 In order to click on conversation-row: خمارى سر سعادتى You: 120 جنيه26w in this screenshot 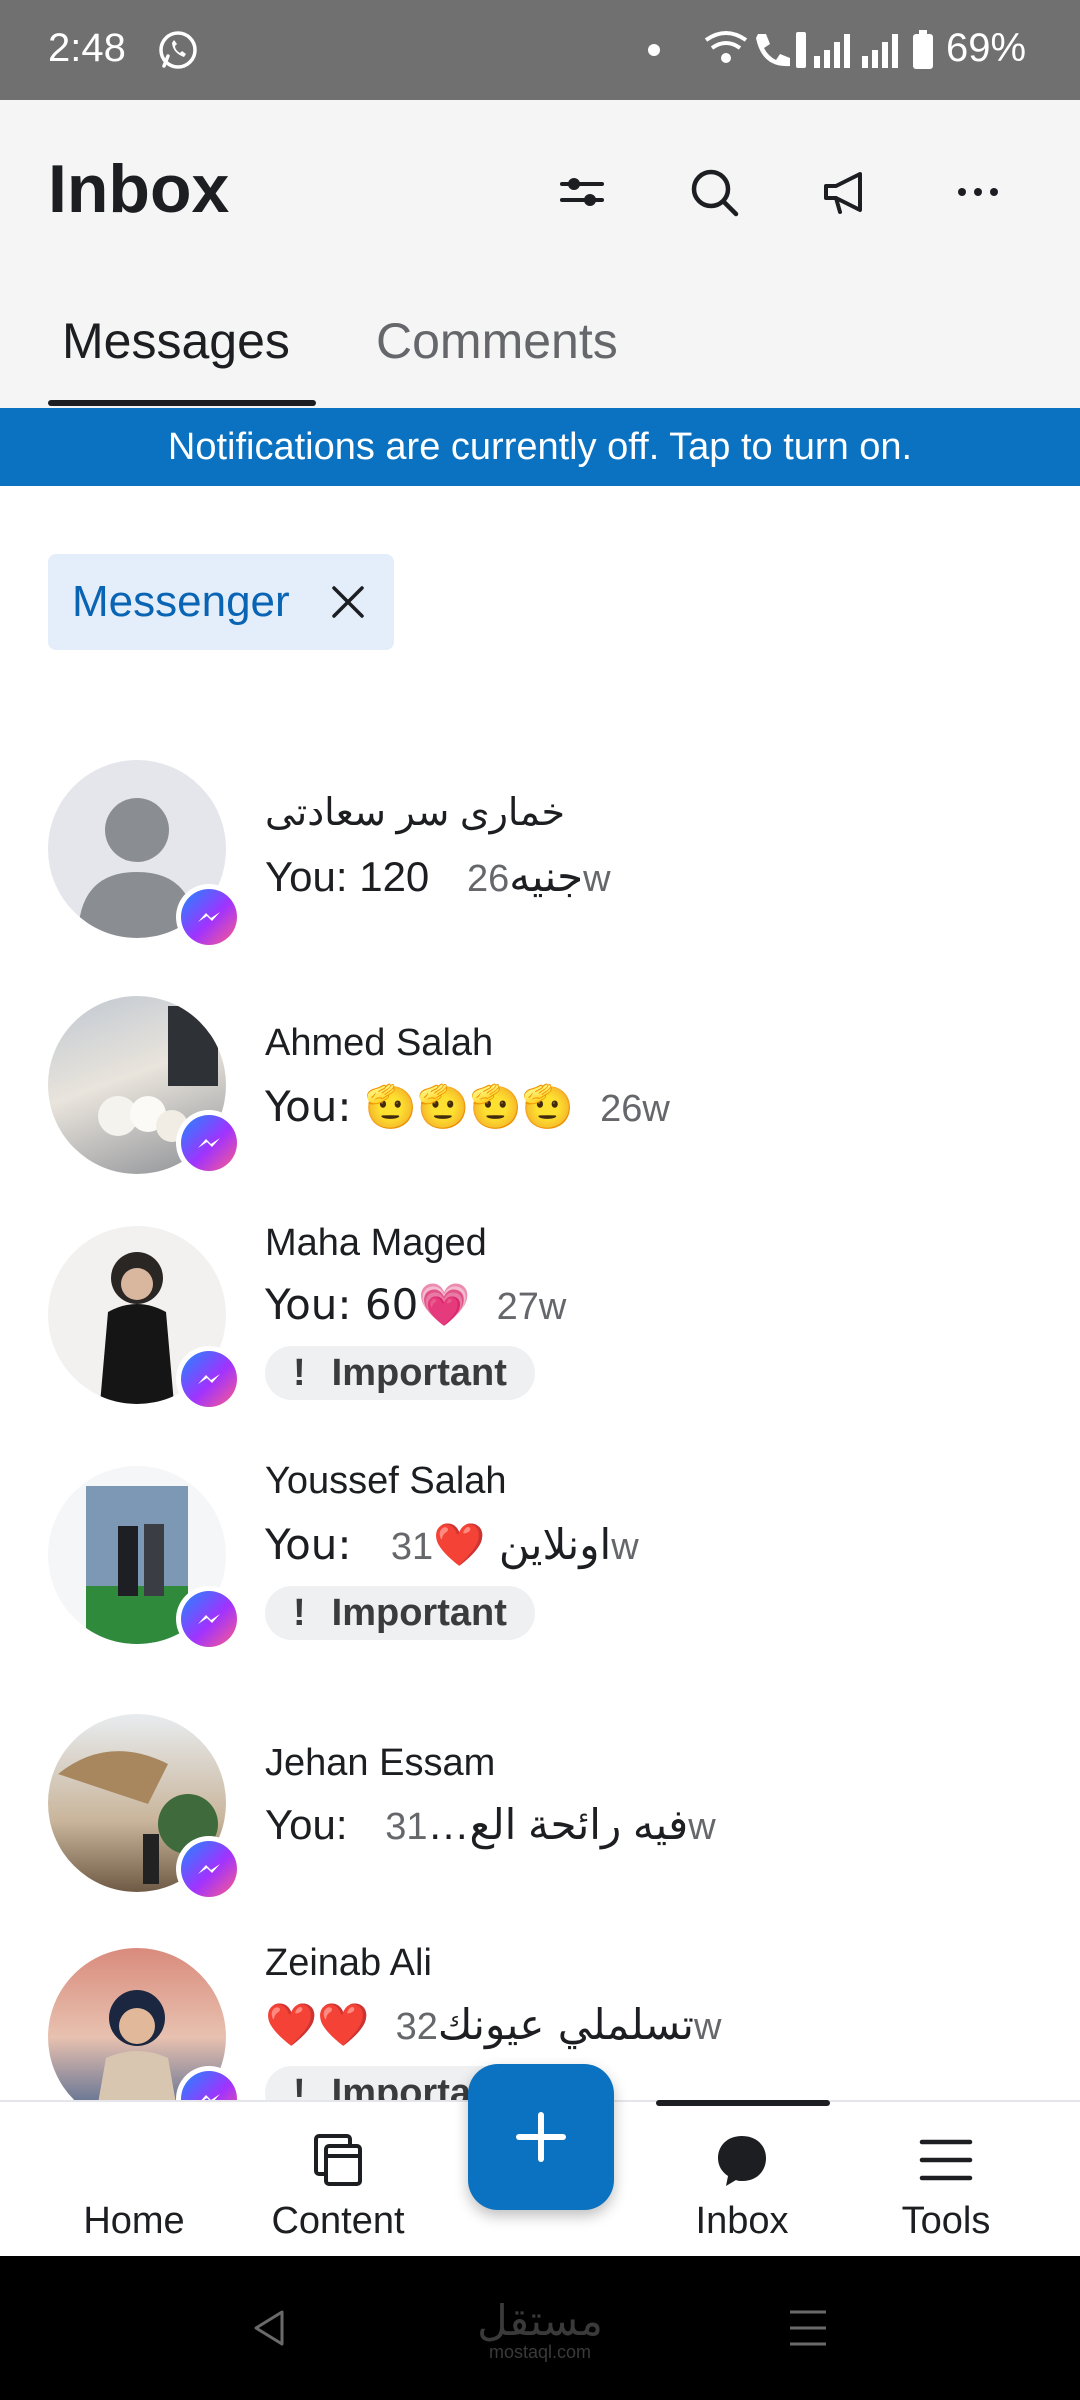, I will do `click(540, 845)`.